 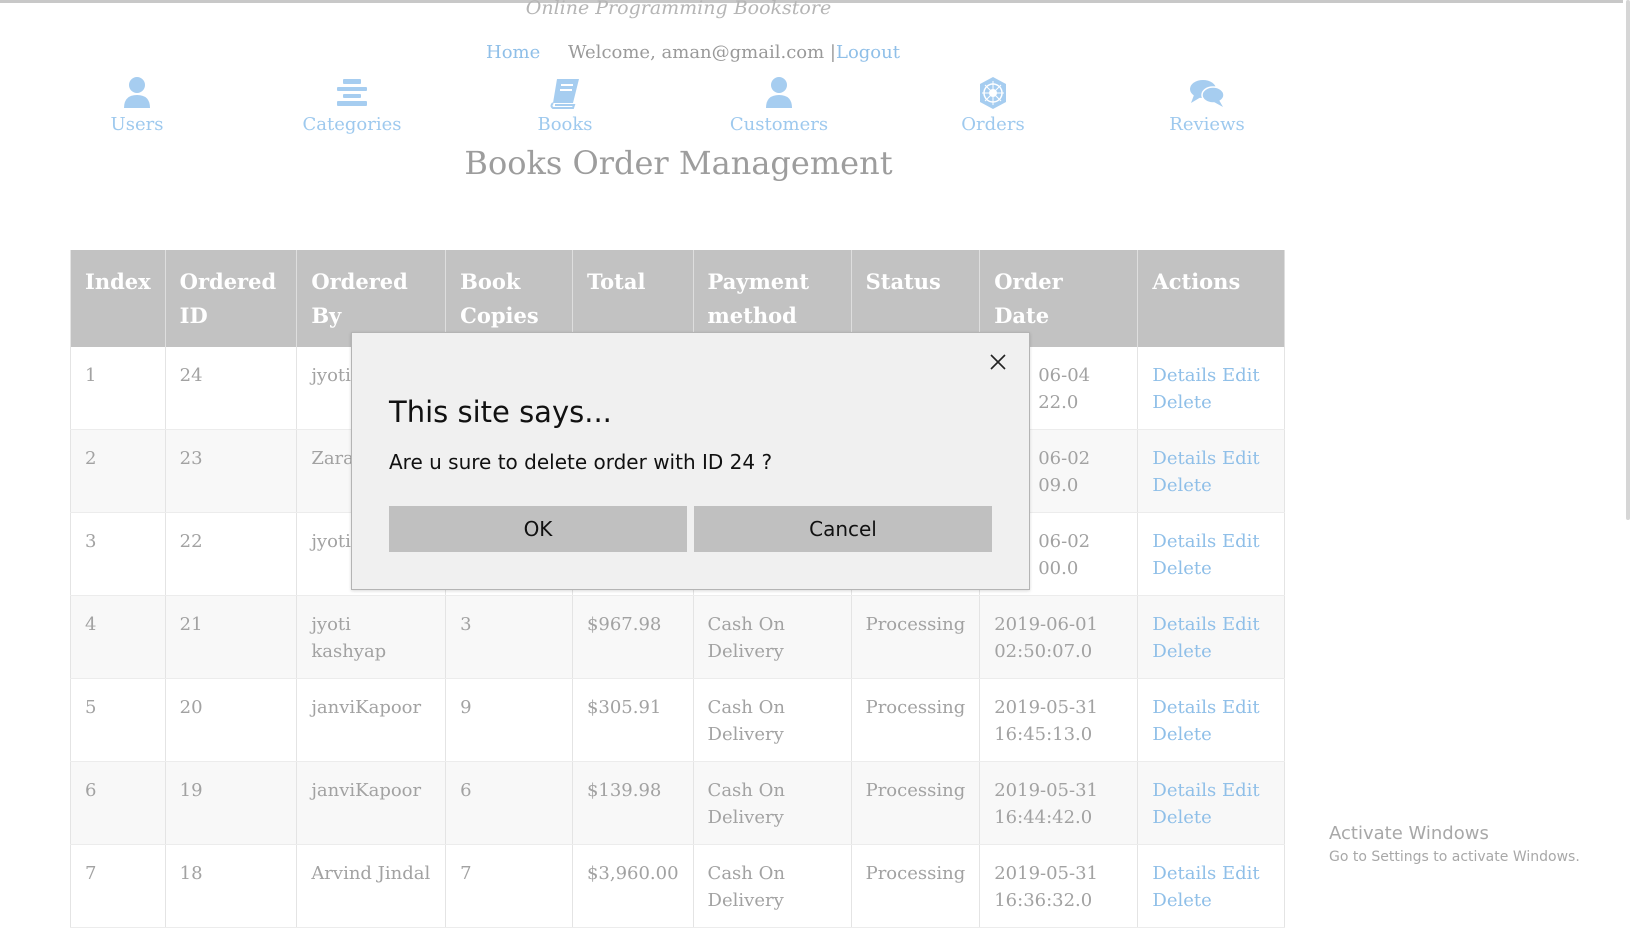 I want to click on cell-index: 6, so click(x=118, y=803).